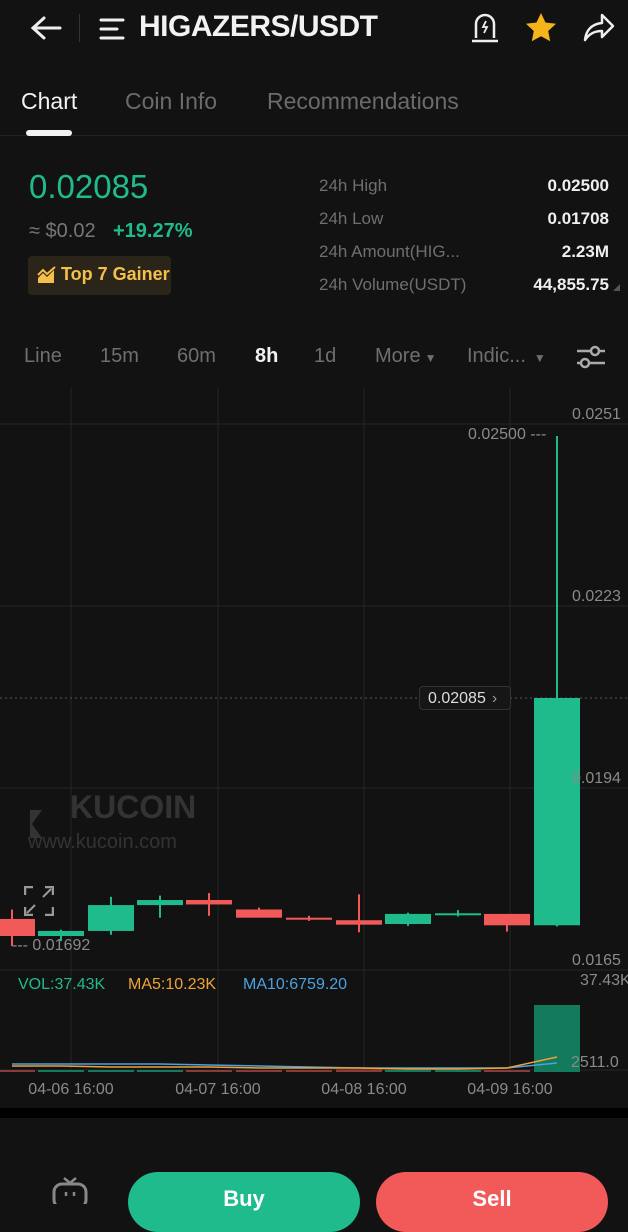 The height and width of the screenshot is (1232, 628). What do you see at coordinates (89, 186) in the screenshot?
I see `last-price: 0.02085` at bounding box center [89, 186].